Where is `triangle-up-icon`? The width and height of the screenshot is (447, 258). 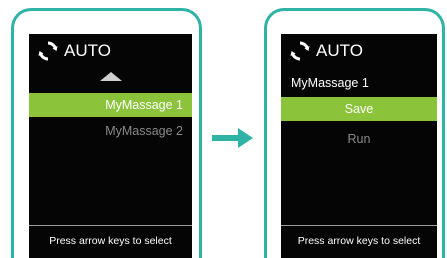 triangle-up-icon is located at coordinates (110, 76).